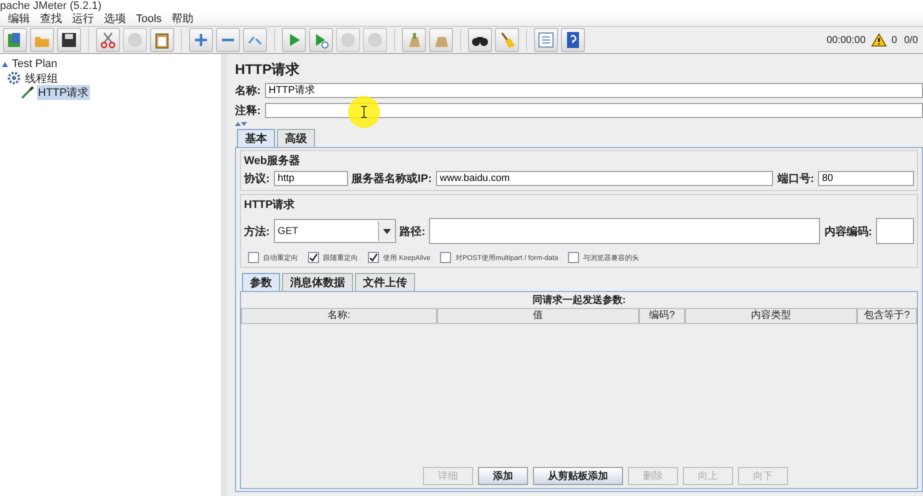 The width and height of the screenshot is (923, 496). What do you see at coordinates (538, 316) in the screenshot?
I see `column-header: 值` at bounding box center [538, 316].